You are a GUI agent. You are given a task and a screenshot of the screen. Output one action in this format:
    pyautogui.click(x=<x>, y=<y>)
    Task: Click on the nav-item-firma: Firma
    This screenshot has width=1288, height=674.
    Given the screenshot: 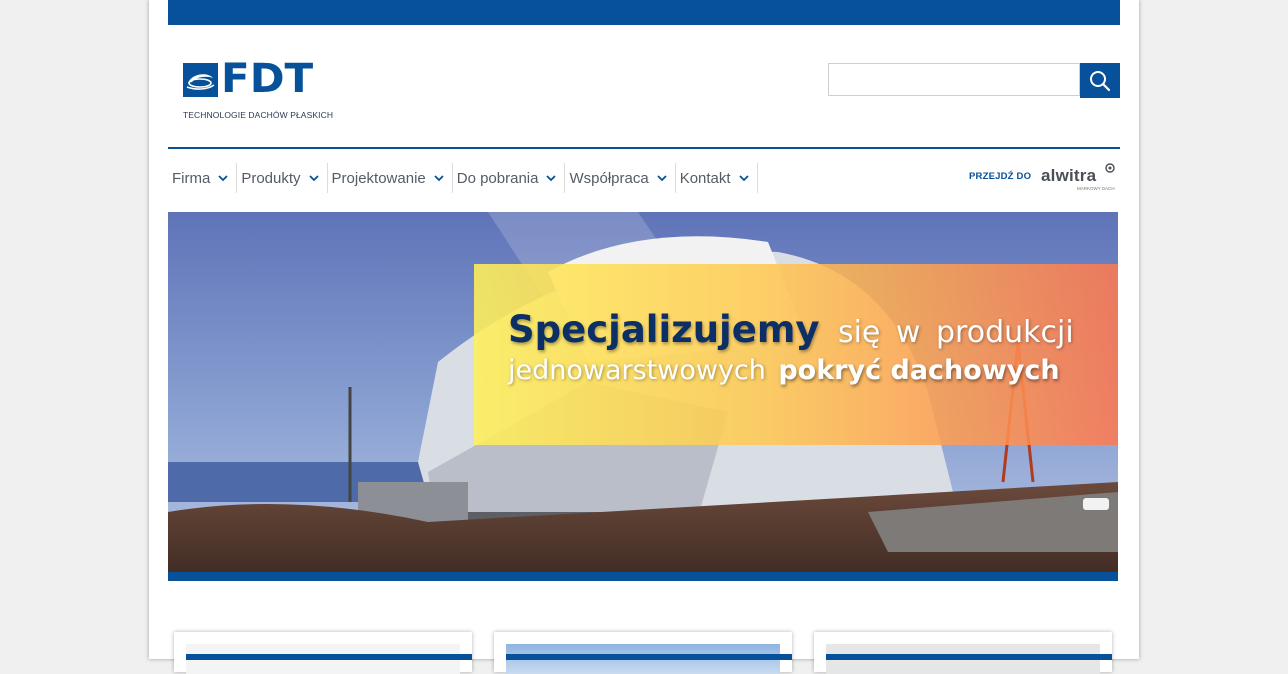 What is the action you would take?
    pyautogui.click(x=203, y=178)
    